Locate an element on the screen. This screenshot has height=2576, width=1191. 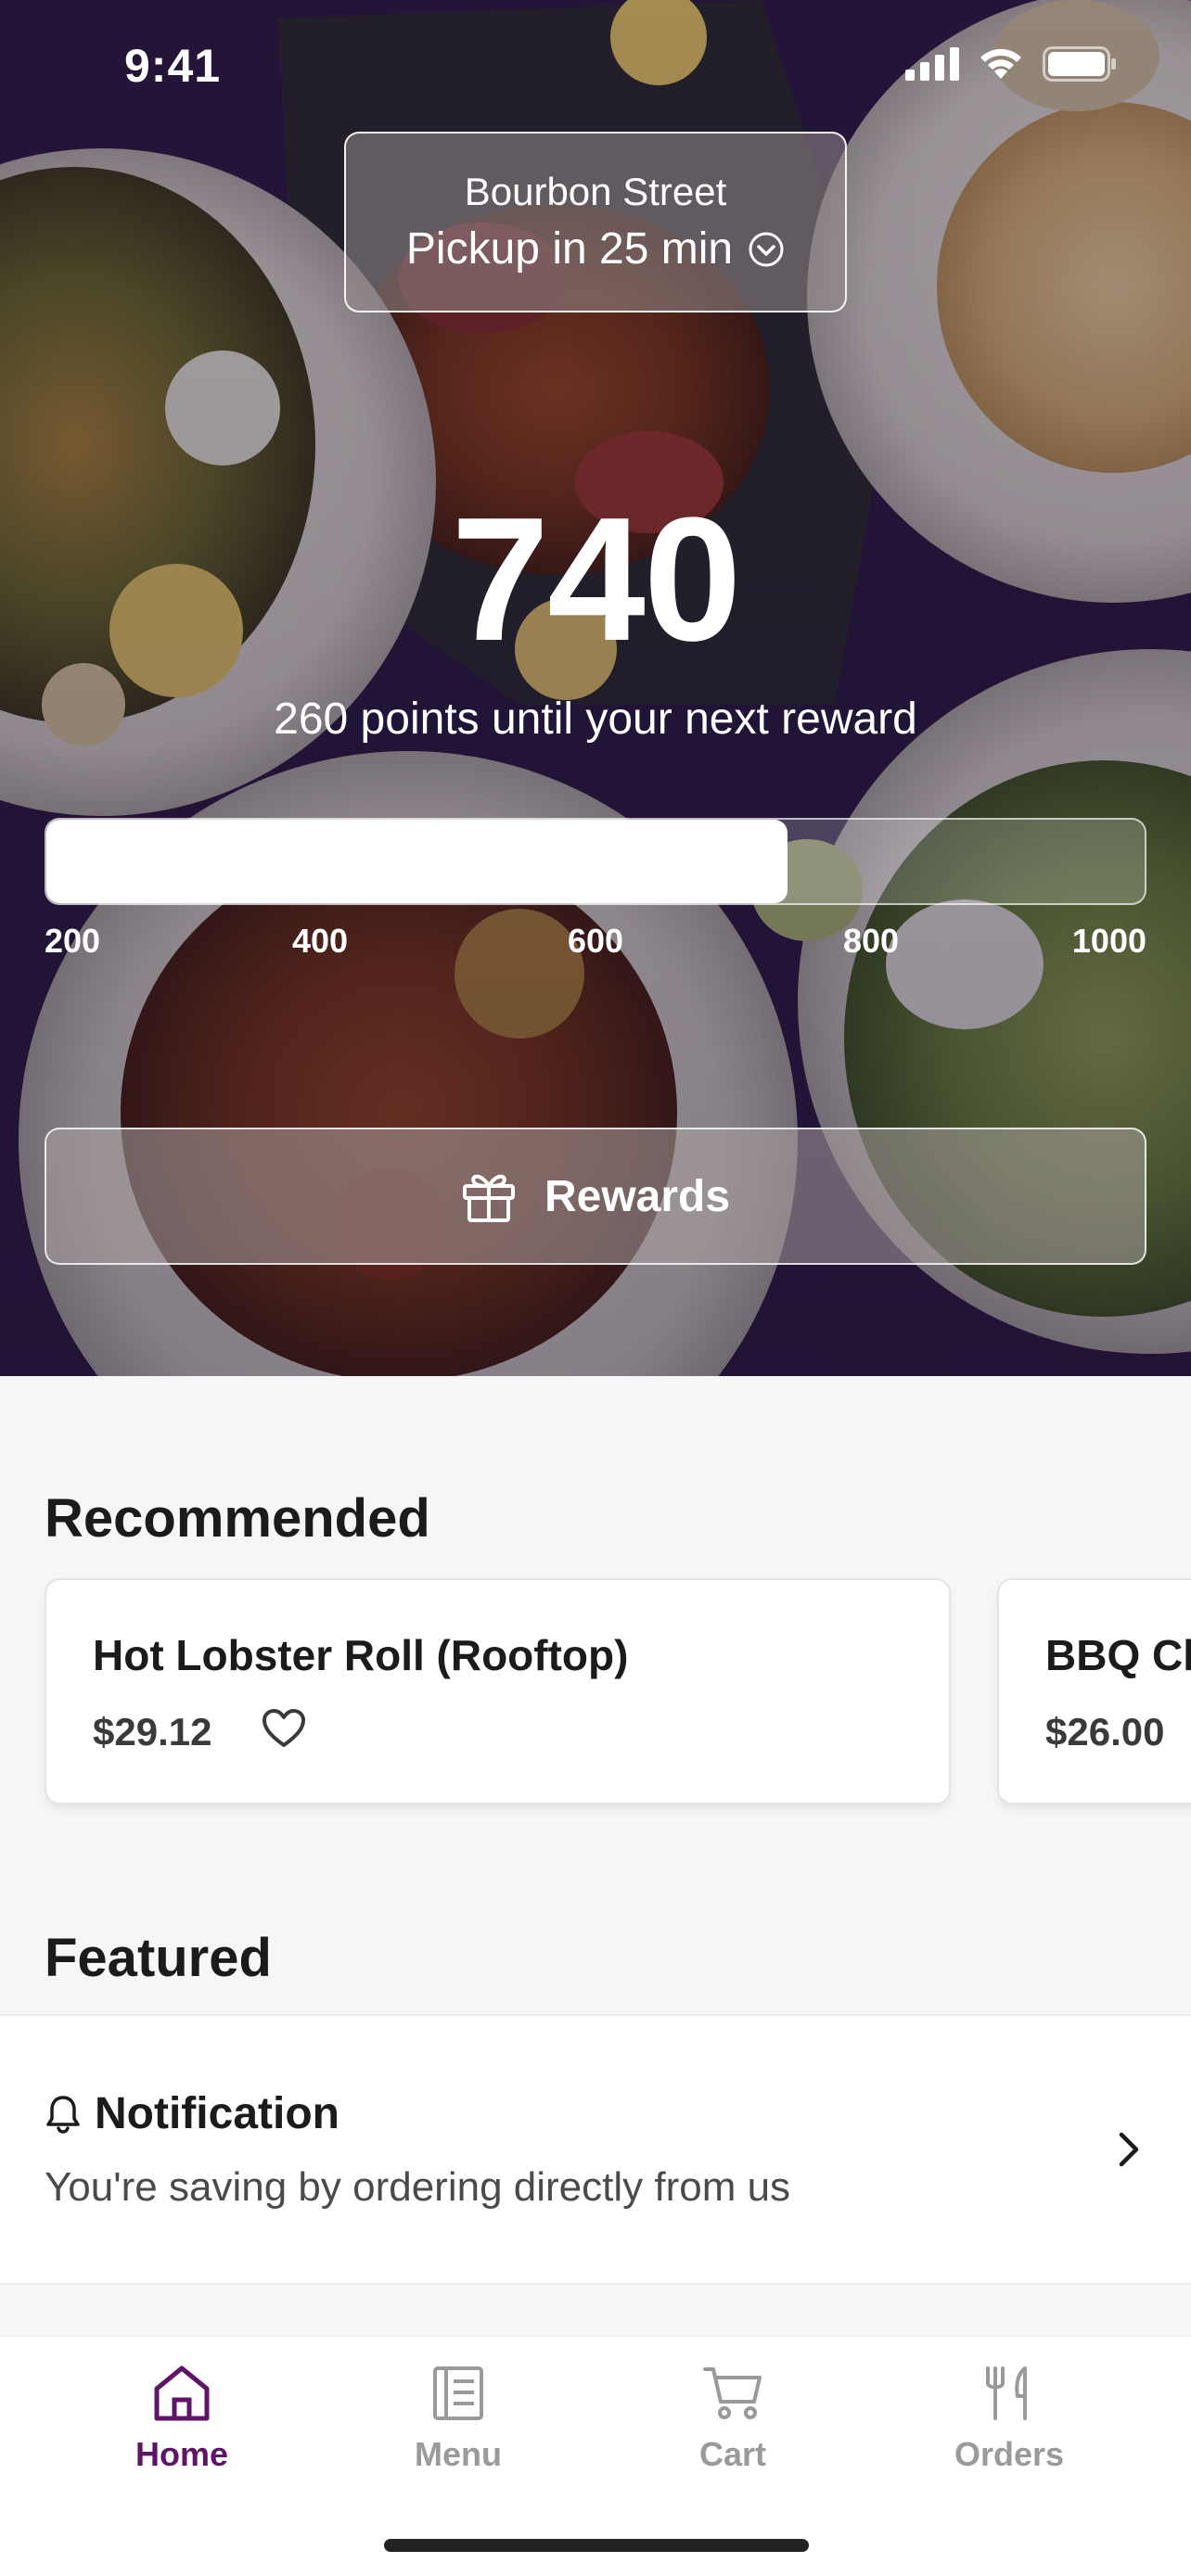
featured-heading: Featured is located at coordinates (158, 1958).